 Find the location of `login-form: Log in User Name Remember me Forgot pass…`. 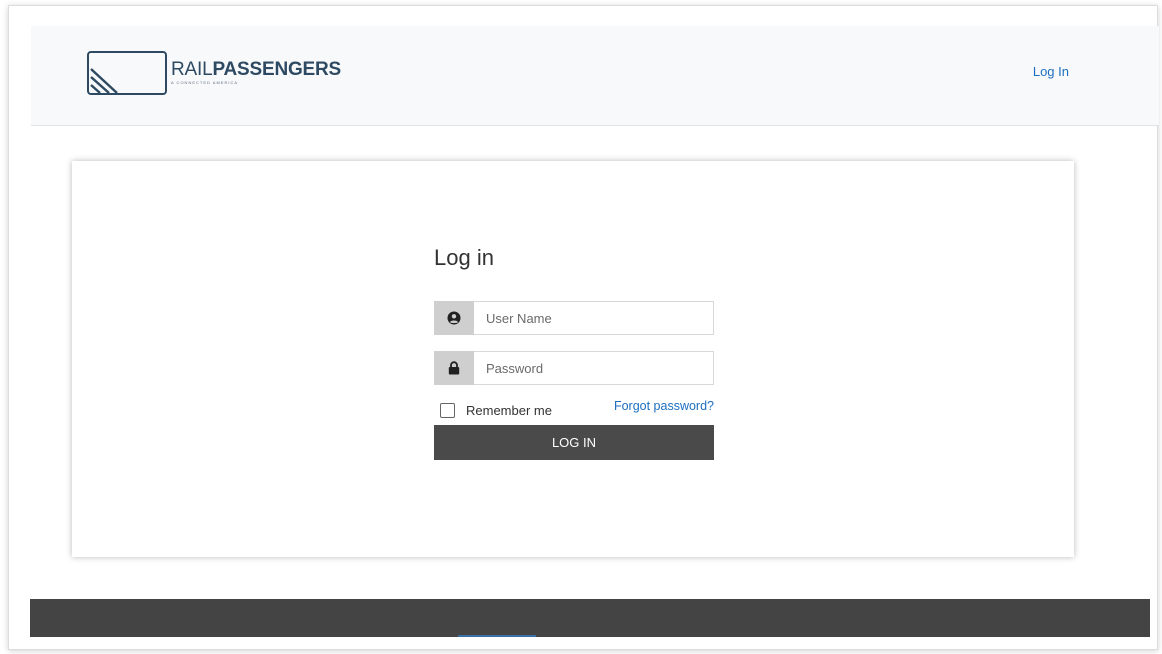

login-form: Log in User Name Remember me Forgot pass… is located at coordinates (574, 352).